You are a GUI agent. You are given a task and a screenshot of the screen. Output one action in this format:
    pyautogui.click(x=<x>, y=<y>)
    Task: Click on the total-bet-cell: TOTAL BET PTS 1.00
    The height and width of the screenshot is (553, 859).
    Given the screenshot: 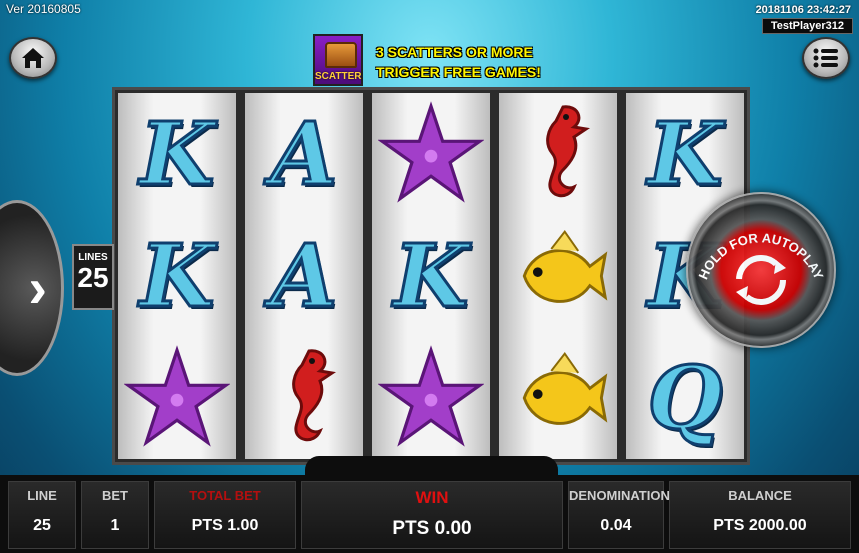 What is the action you would take?
    pyautogui.click(x=225, y=515)
    